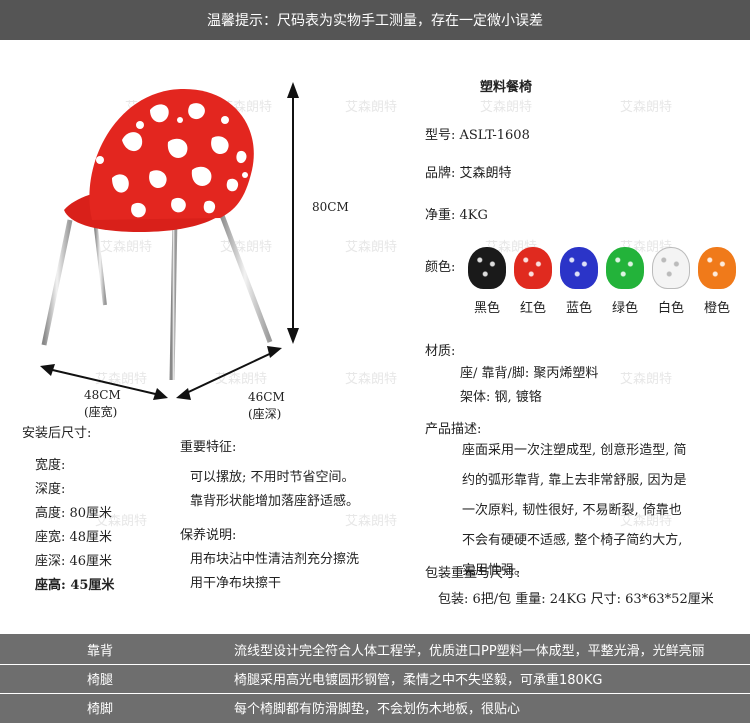 This screenshot has height=723, width=750. Describe the element at coordinates (529, 373) in the screenshot. I see `material-seat: 座/ 靠背/脚: 聚丙烯塑料` at that location.